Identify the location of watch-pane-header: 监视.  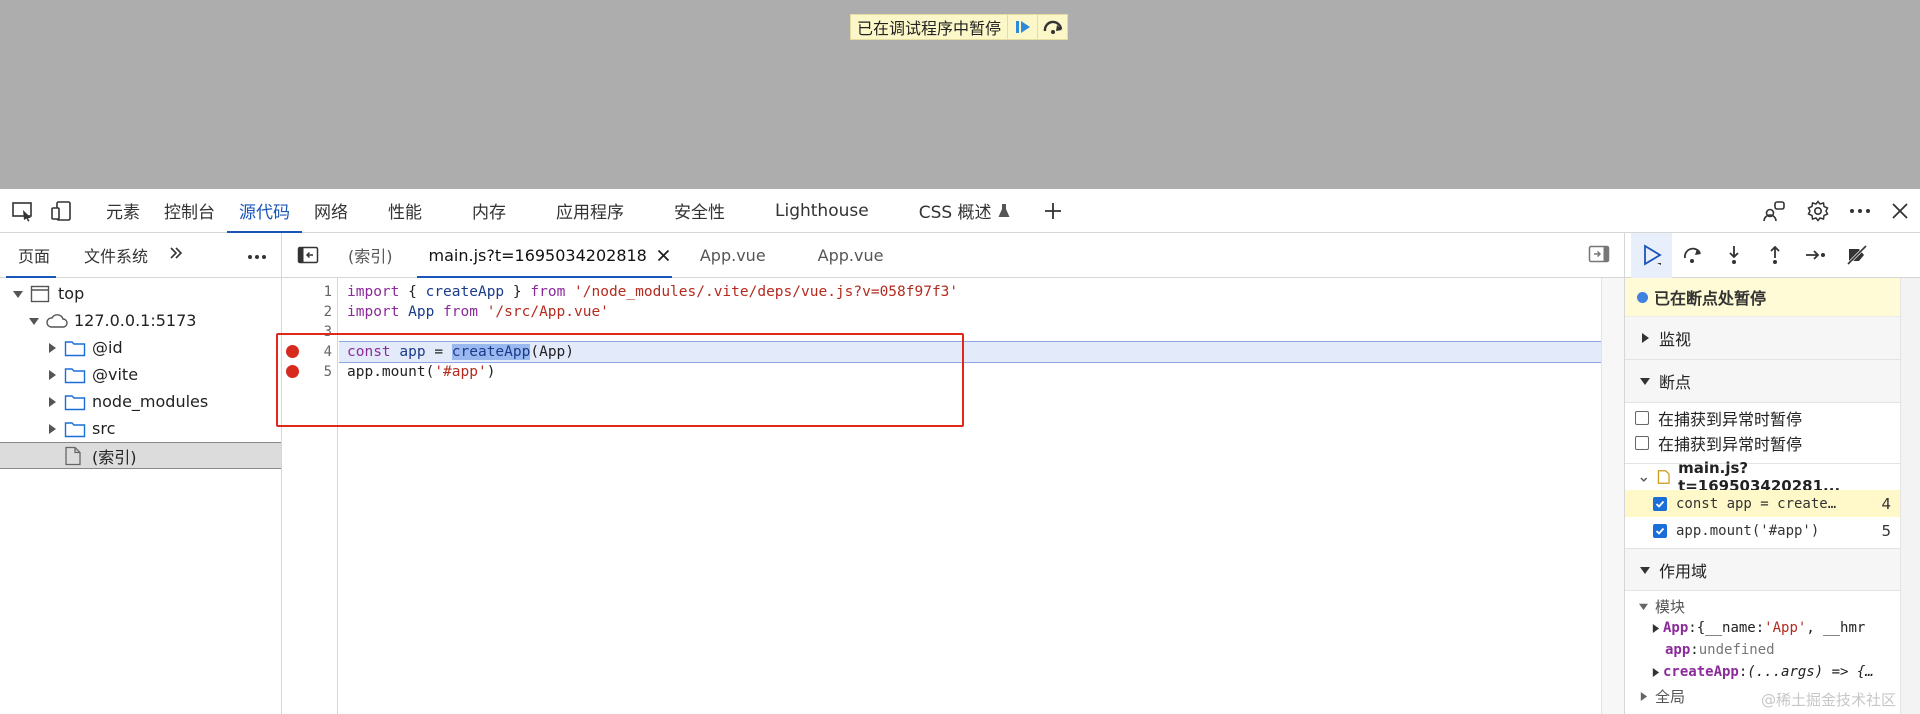
(1763, 338).